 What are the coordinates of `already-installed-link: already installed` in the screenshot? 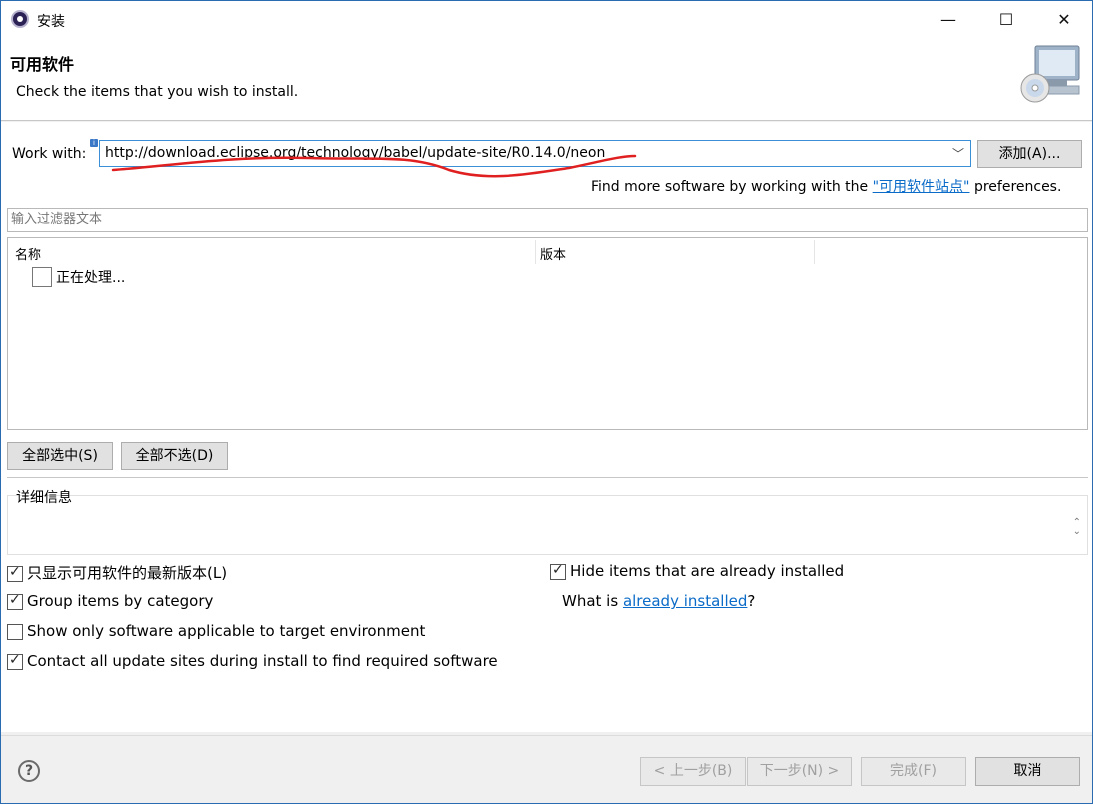 It's located at (685, 601).